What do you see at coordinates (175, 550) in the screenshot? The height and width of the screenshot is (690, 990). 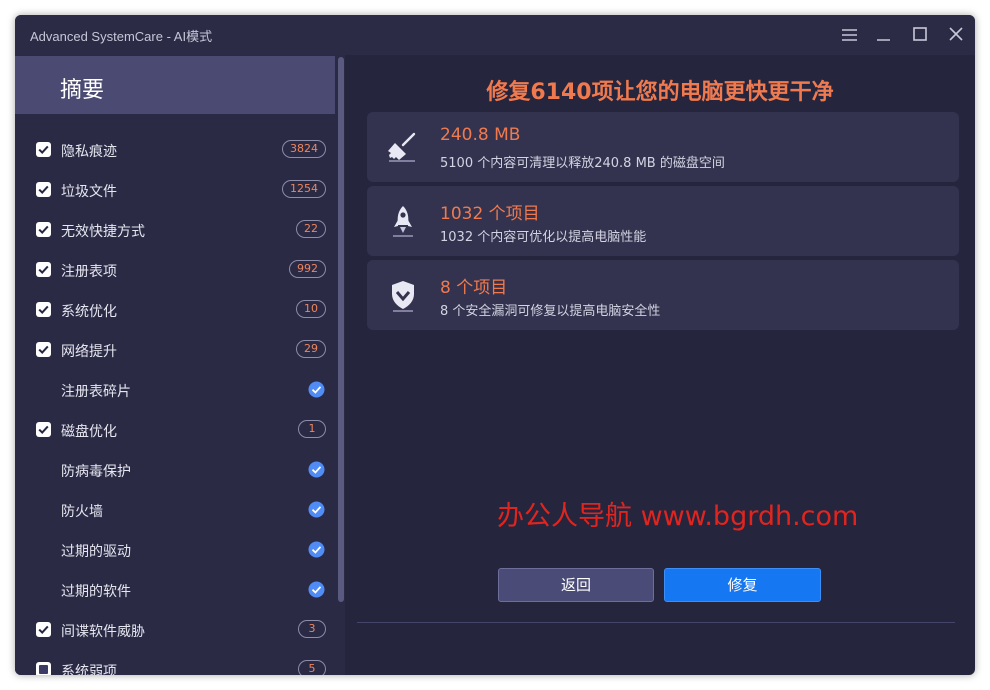 I see `summary-item: 过期的驱动` at bounding box center [175, 550].